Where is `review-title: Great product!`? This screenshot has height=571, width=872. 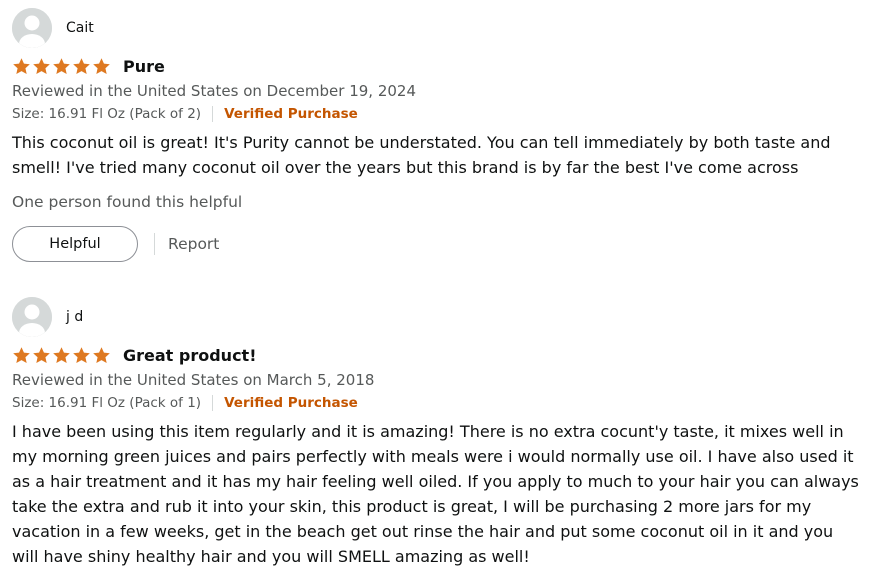
review-title: Great product! is located at coordinates (190, 355).